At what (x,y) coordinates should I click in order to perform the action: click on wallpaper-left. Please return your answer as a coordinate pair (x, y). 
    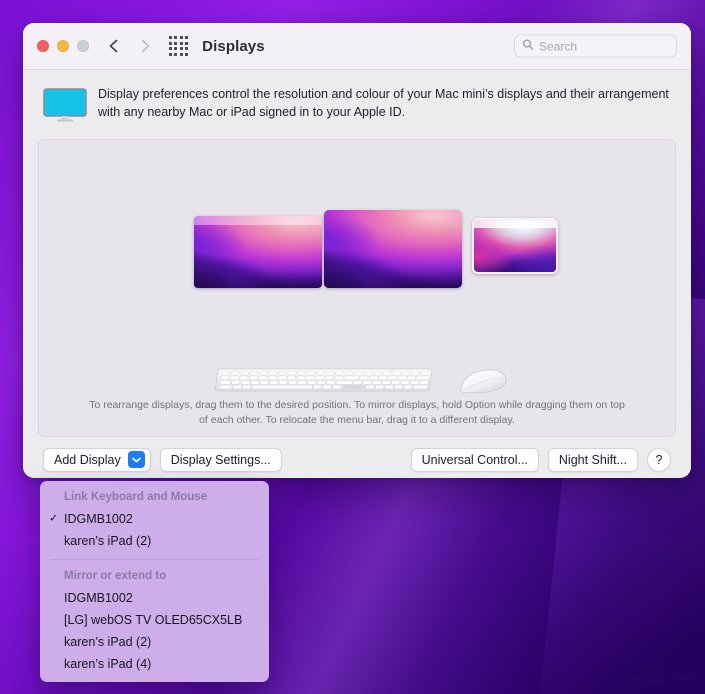
    Looking at the image, I should click on (258, 252).